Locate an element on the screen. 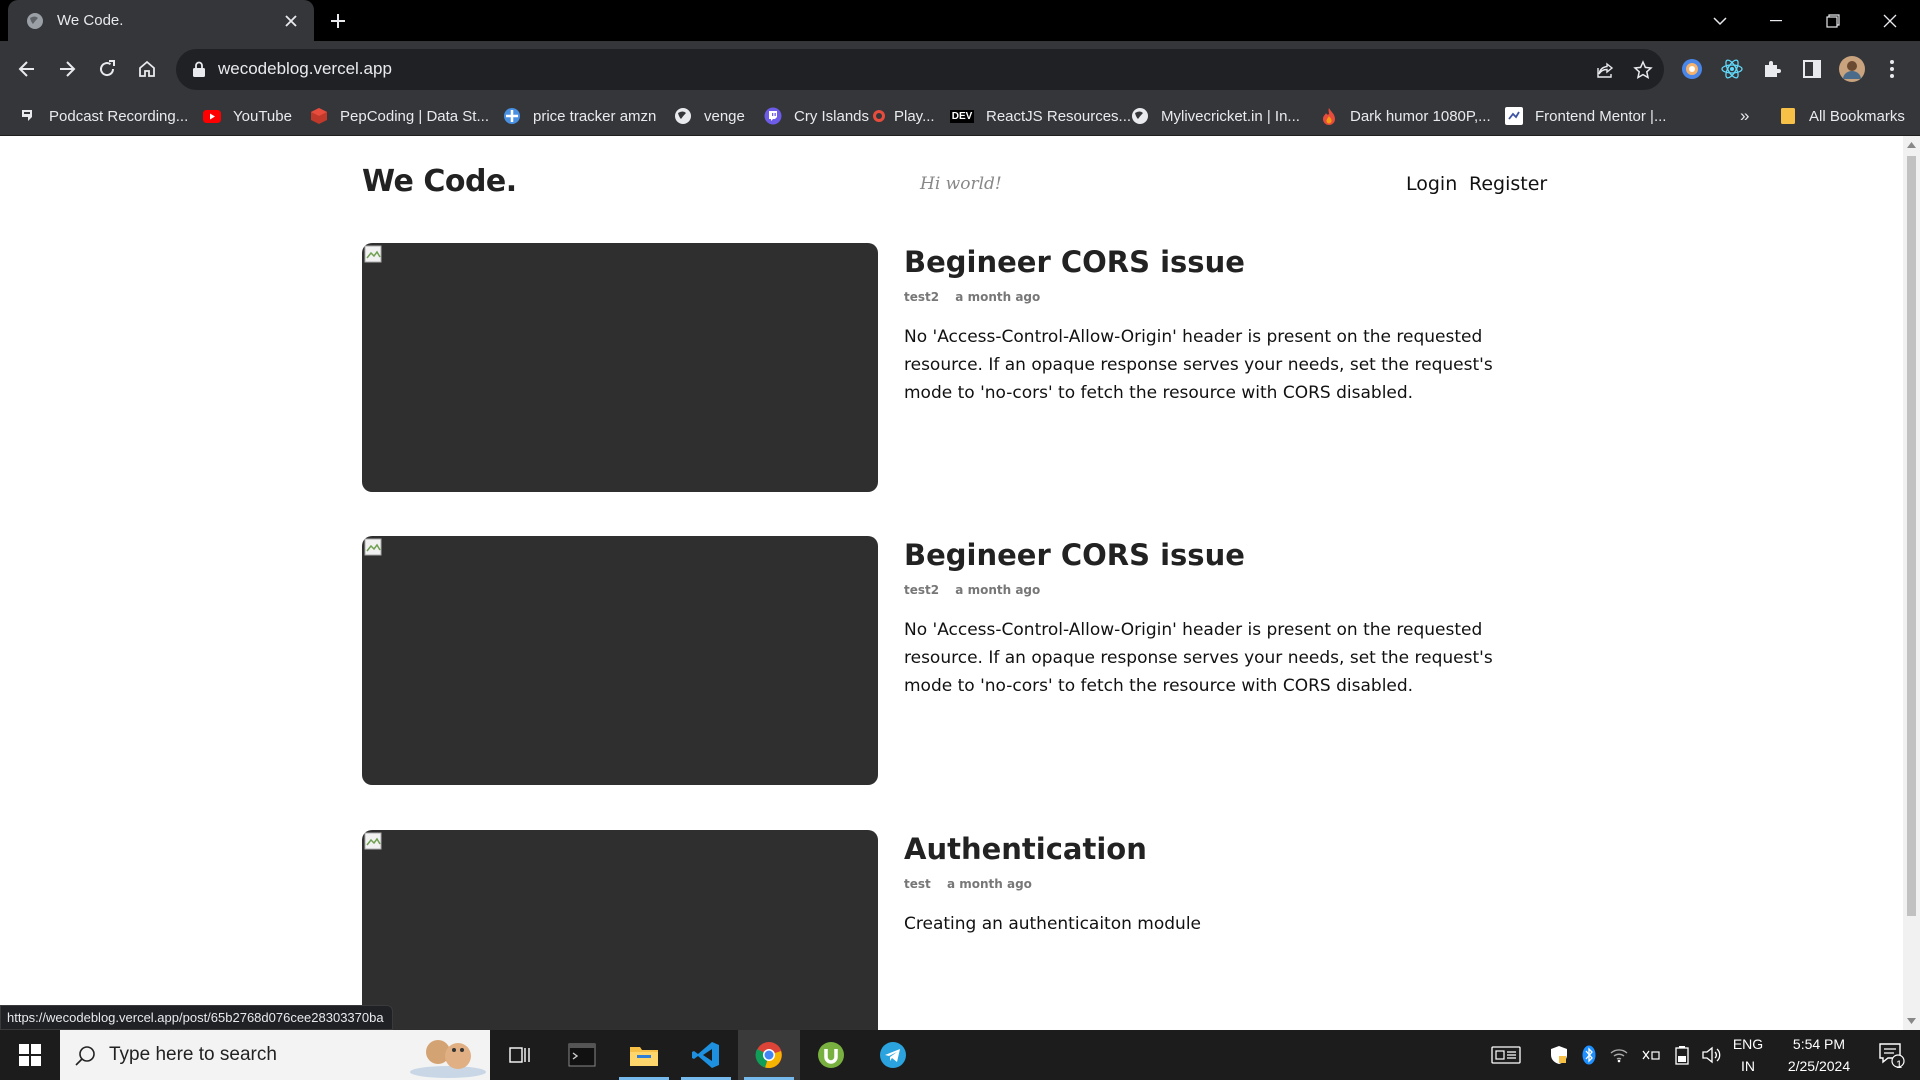 This screenshot has width=1920, height=1080. post-author: test is located at coordinates (917, 884).